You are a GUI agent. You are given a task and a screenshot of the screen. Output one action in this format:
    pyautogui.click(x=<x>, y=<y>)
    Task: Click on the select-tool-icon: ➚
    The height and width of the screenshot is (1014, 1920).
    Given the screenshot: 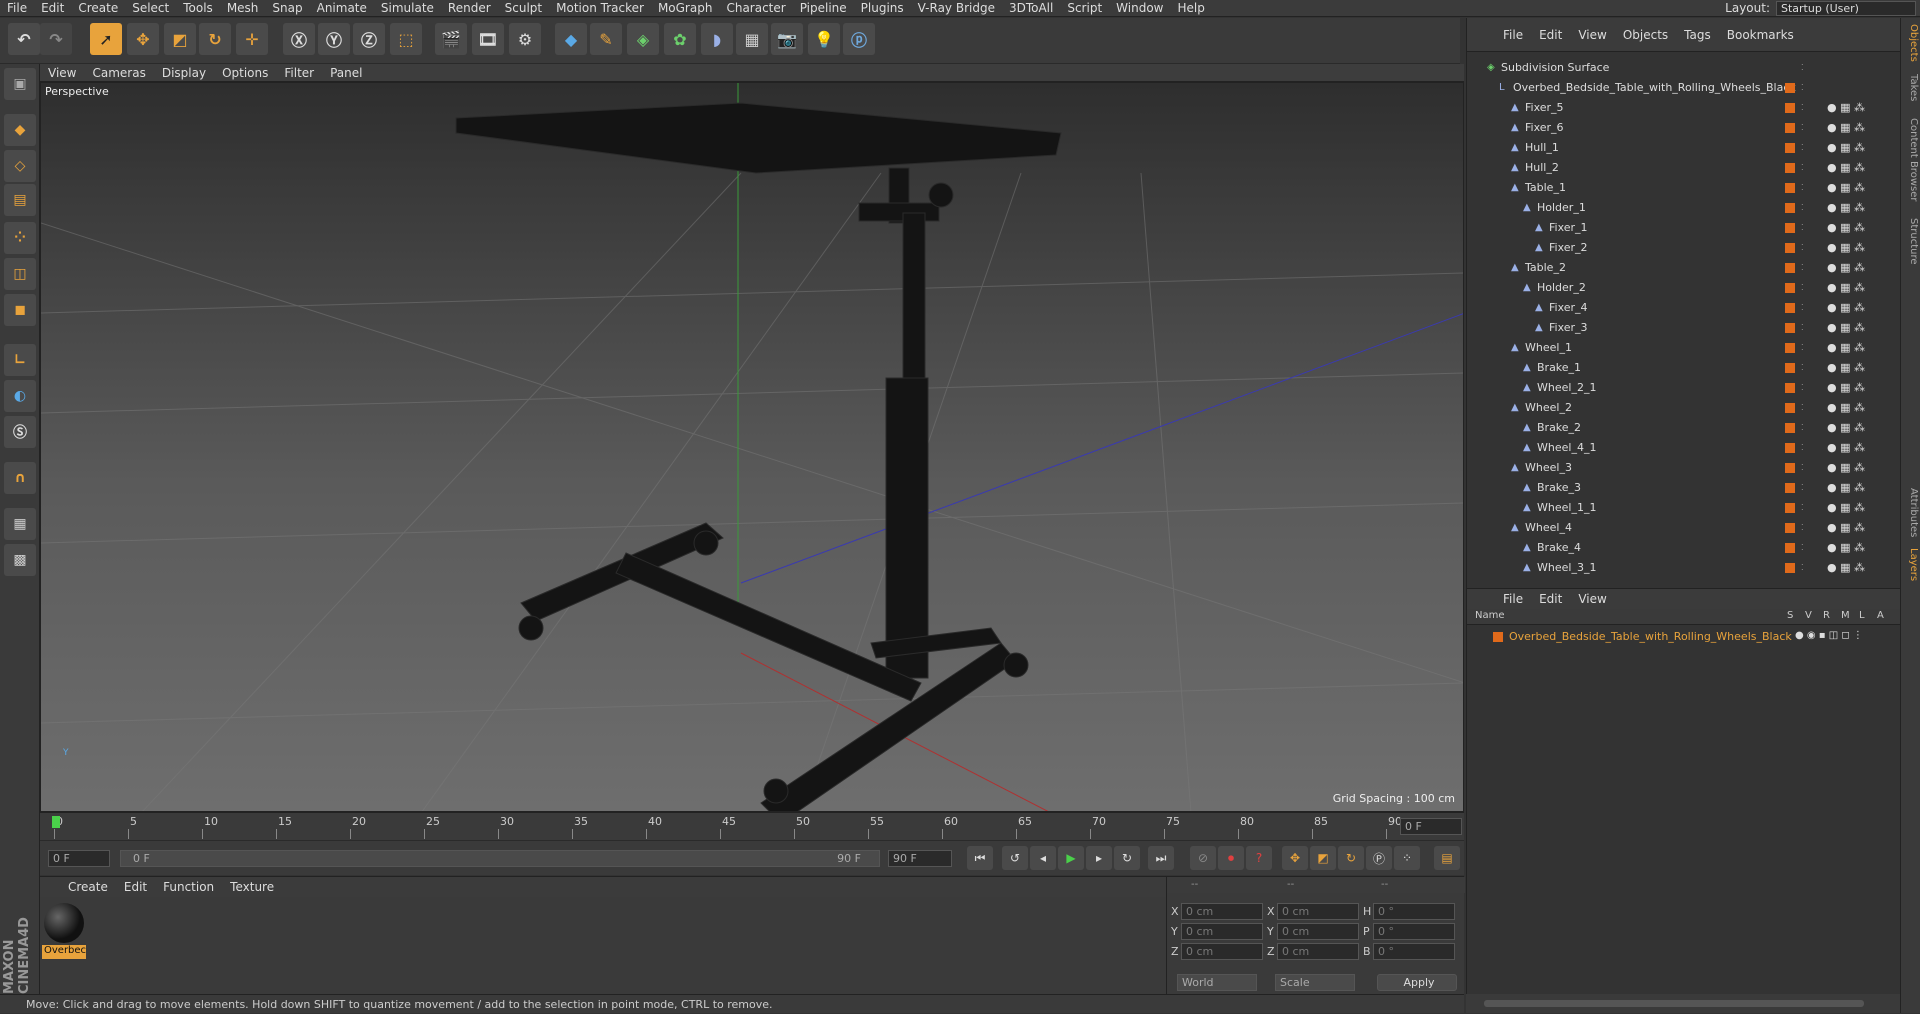 What is the action you would take?
    pyautogui.click(x=106, y=39)
    